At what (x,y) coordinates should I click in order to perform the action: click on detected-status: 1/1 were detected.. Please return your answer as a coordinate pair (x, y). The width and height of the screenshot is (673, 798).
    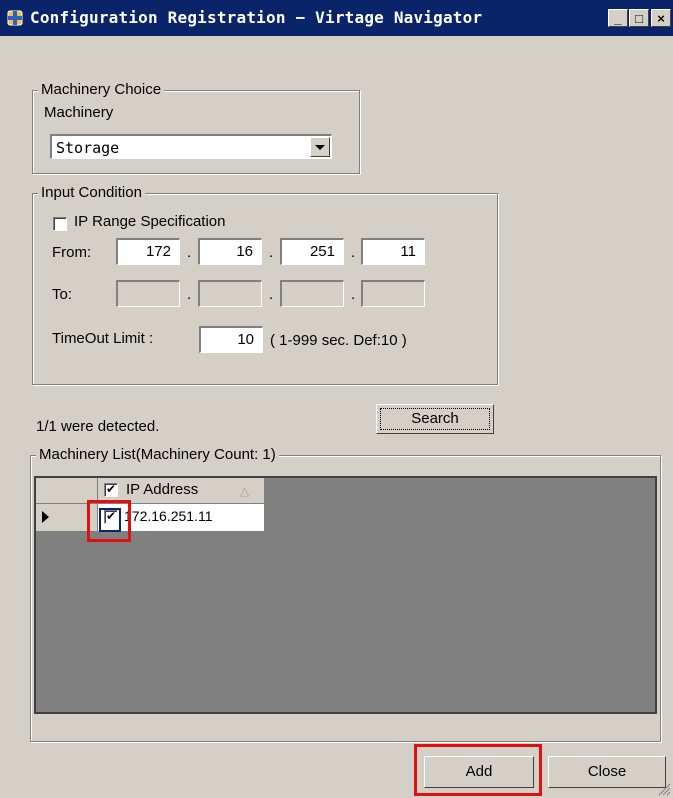
    Looking at the image, I should click on (98, 426).